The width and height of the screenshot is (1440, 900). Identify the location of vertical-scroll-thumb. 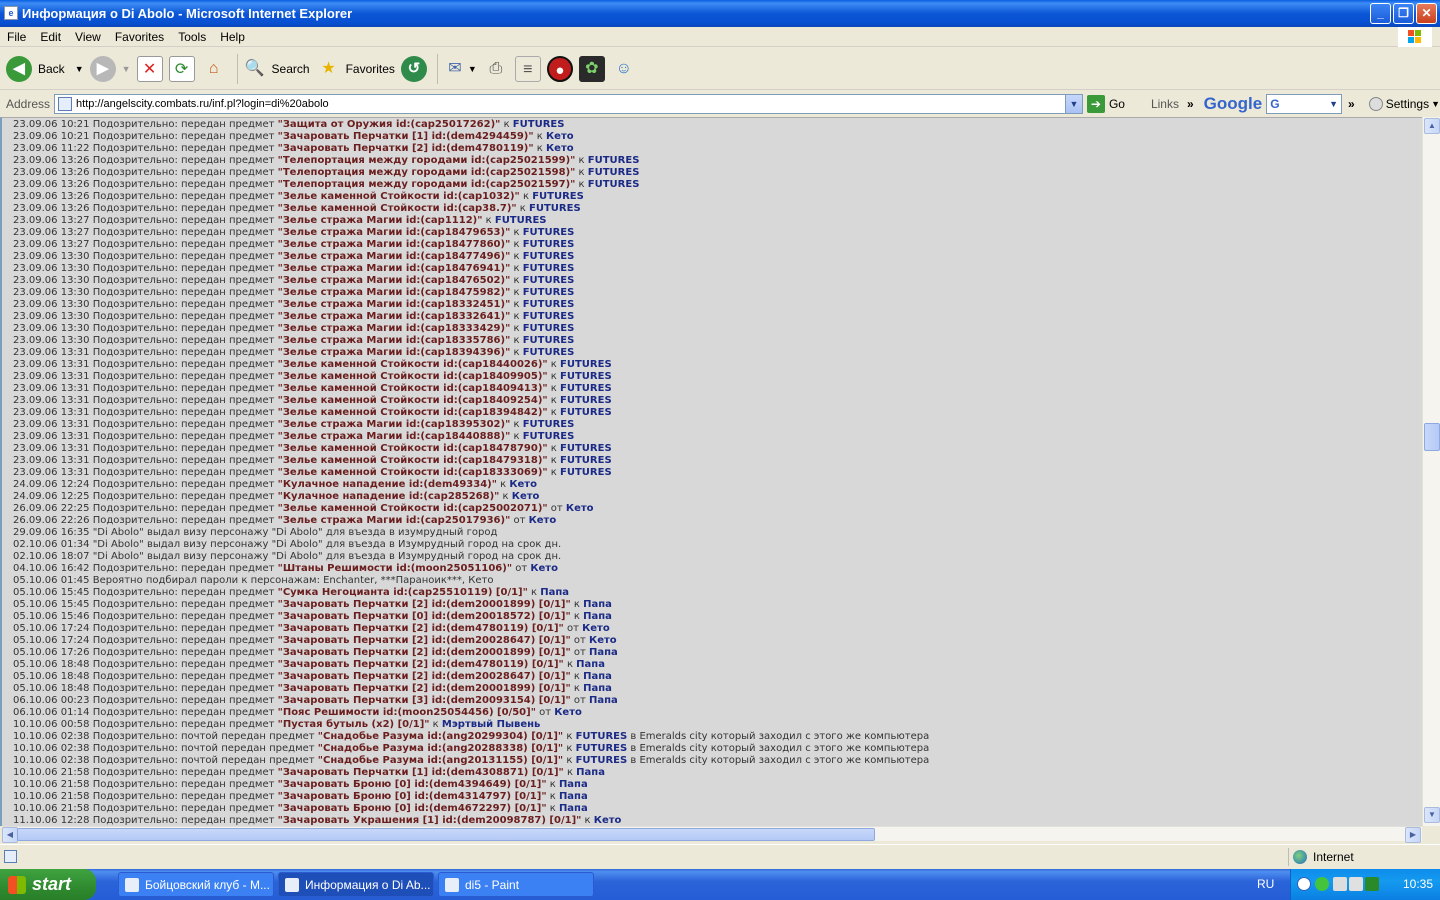
(1432, 437).